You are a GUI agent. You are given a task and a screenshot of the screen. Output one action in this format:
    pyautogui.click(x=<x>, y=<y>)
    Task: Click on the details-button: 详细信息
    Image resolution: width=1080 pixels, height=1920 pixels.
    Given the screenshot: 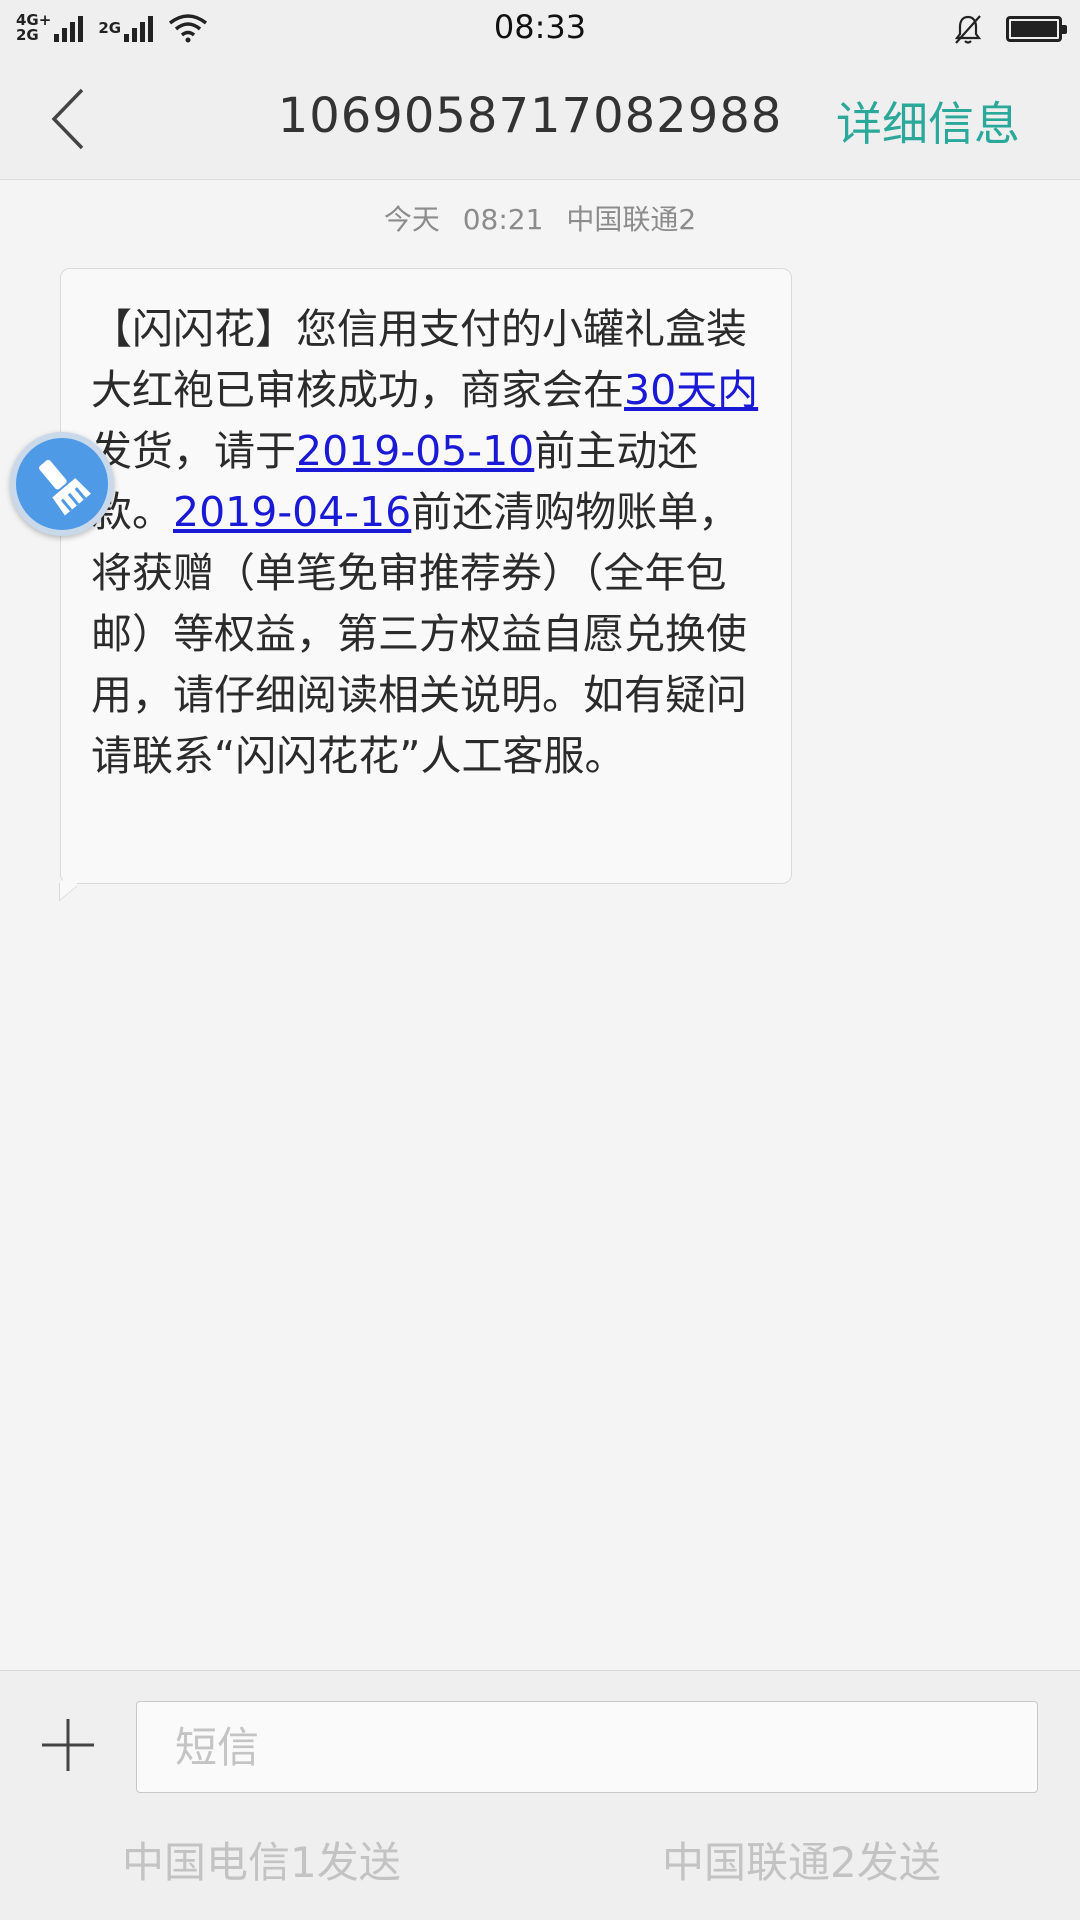 What is the action you would take?
    pyautogui.click(x=928, y=121)
    